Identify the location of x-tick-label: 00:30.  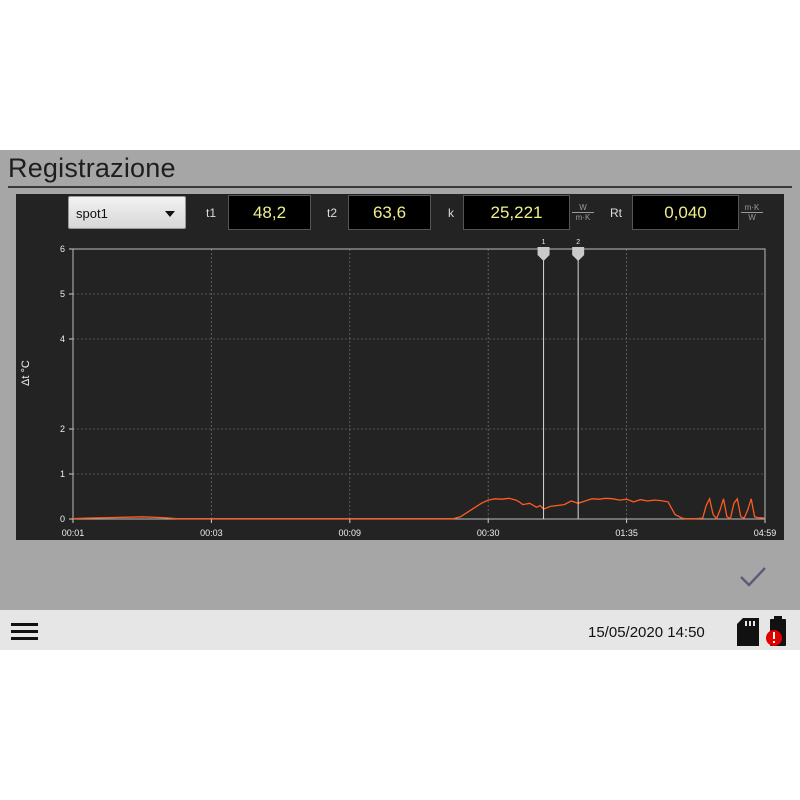
(488, 533).